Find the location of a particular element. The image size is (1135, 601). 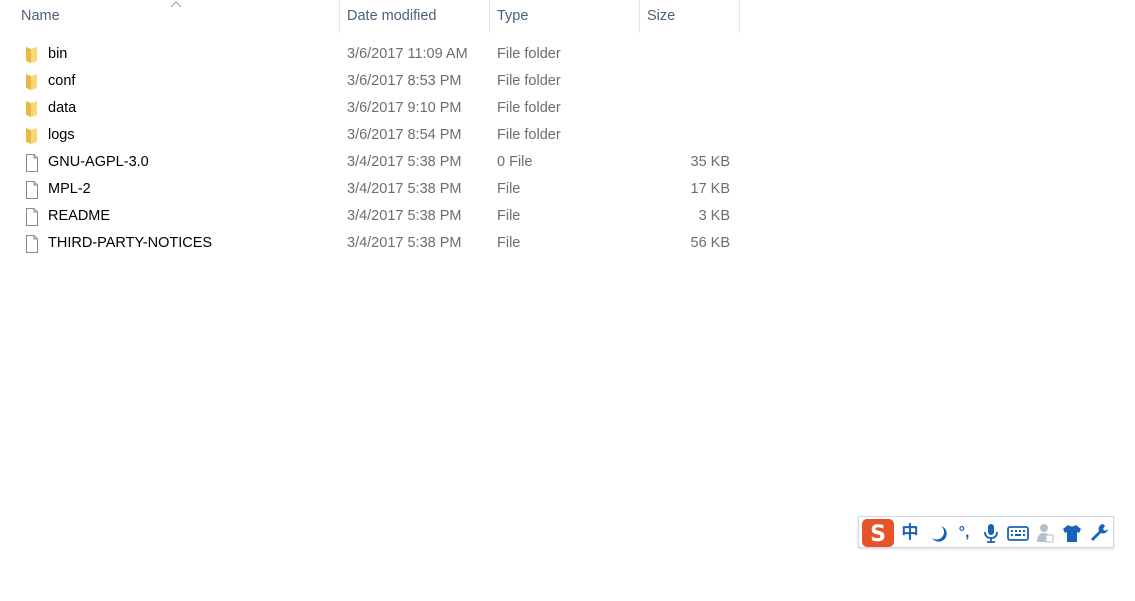

file-size: 35 KB is located at coordinates (710, 162).